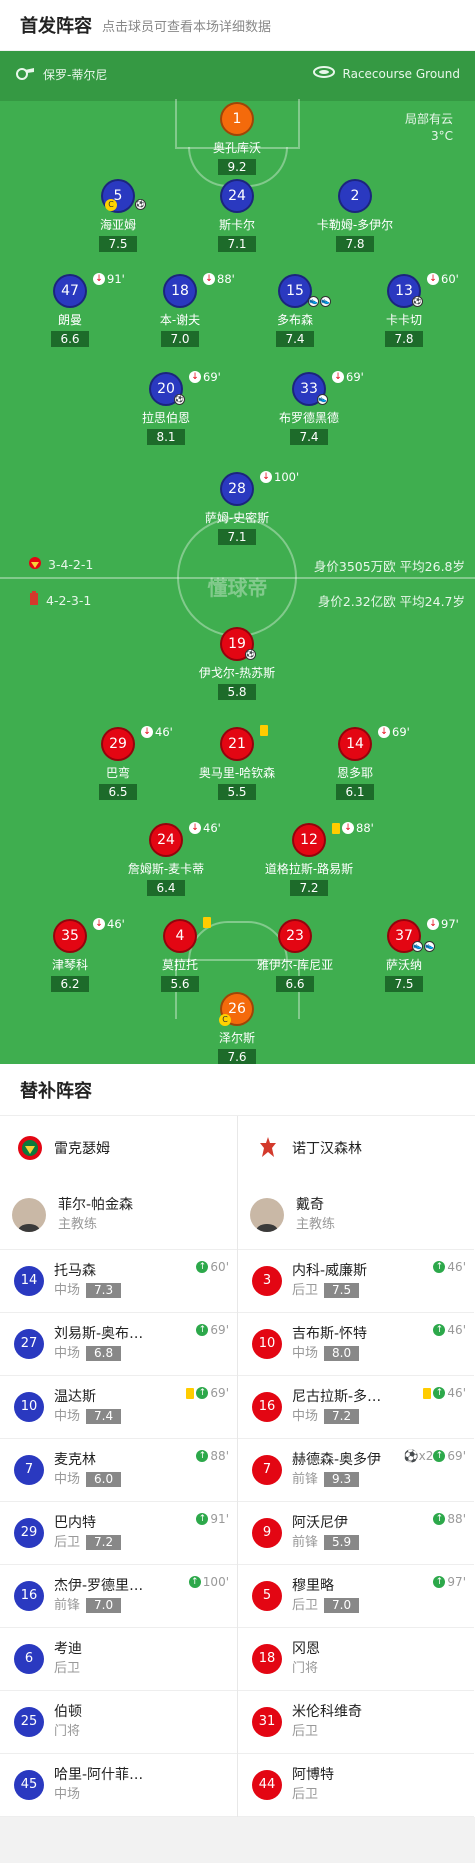 Image resolution: width=475 pixels, height=1863 pixels. I want to click on player-home-24: 24 斯卡尔 7.1, so click(237, 215).